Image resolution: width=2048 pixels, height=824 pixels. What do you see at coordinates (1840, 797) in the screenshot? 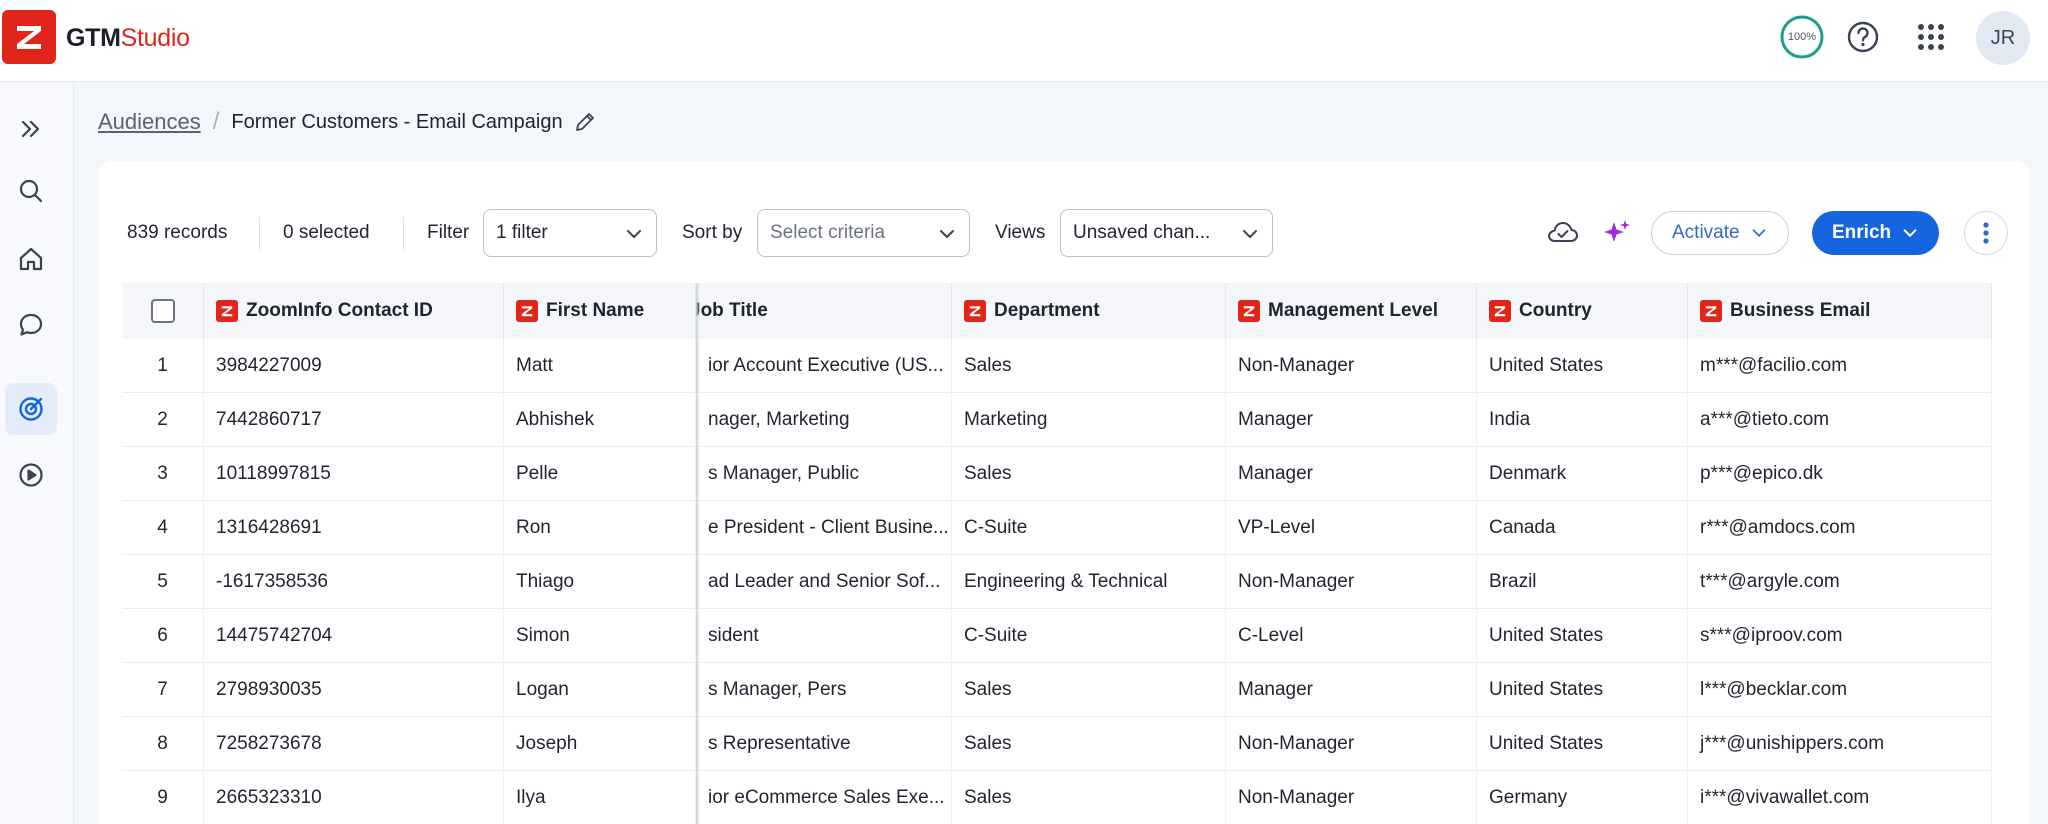
I see `business-email-cell: i***@vivawallet.com` at bounding box center [1840, 797].